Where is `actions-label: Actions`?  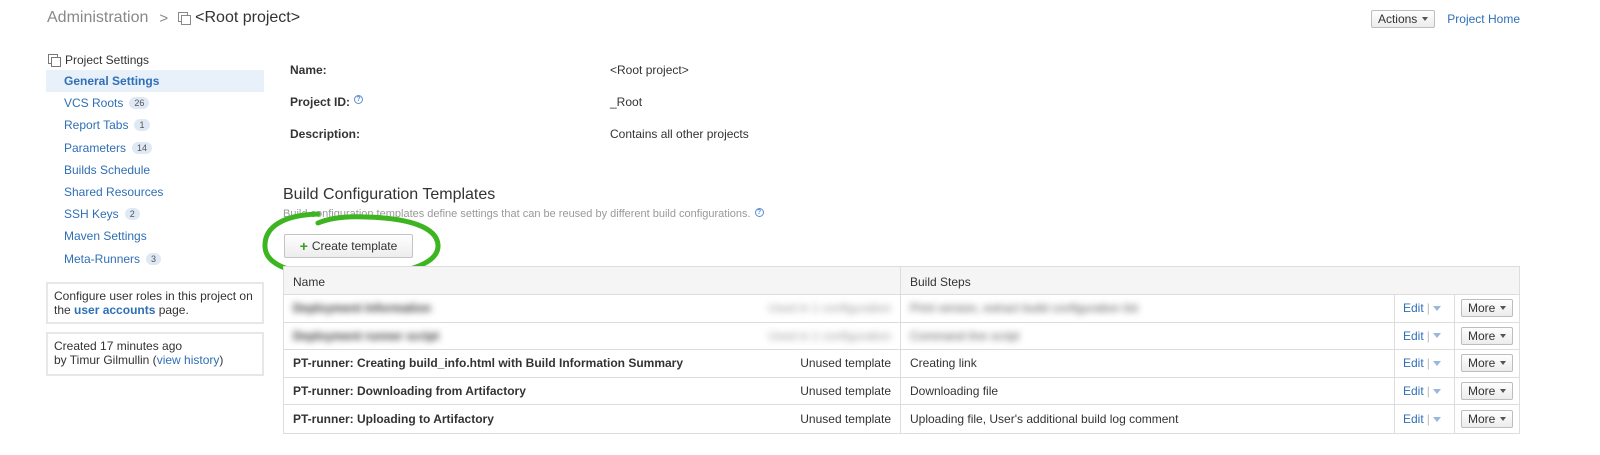
actions-label: Actions is located at coordinates (1397, 19).